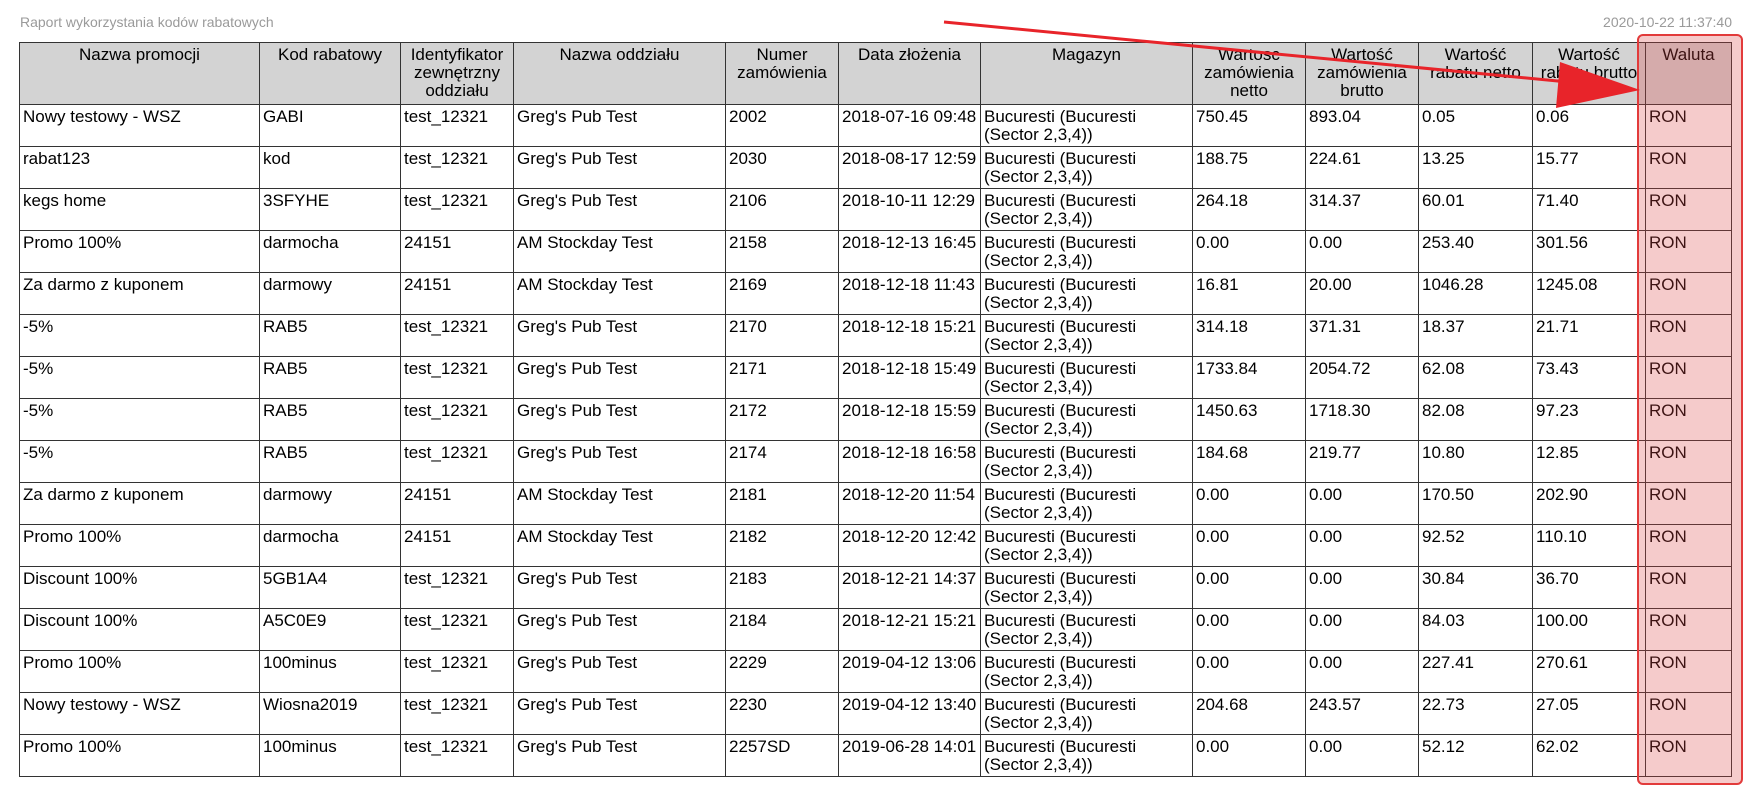 This screenshot has height=799, width=1748. Describe the element at coordinates (782, 713) in the screenshot. I see `cell-numer-zamowienia: 2230` at that location.